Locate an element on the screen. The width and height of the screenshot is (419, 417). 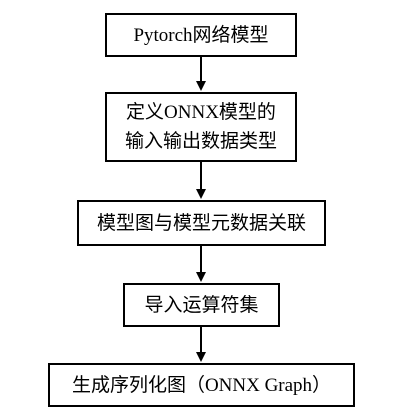
flow-arrows is located at coordinates (201, 209).